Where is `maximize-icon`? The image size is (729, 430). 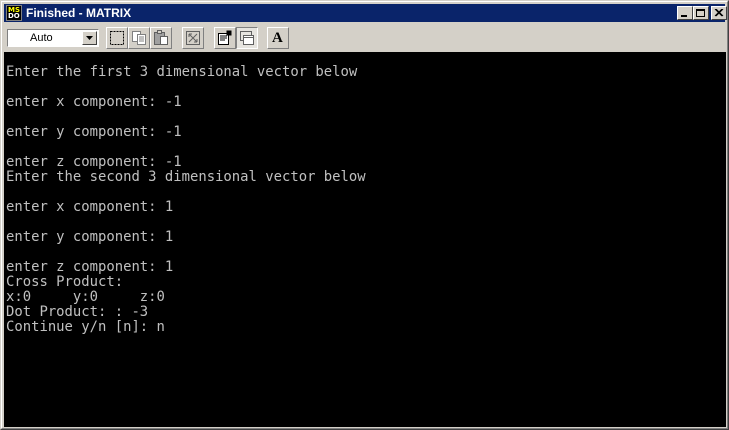 maximize-icon is located at coordinates (700, 13).